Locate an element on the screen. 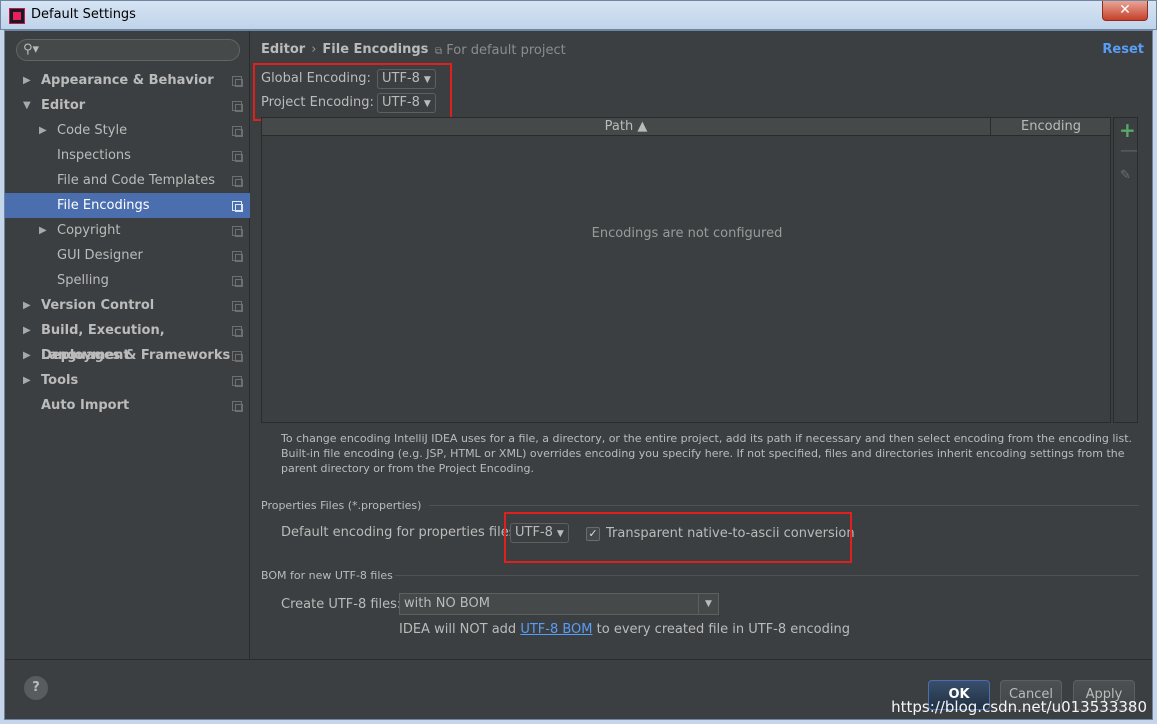 The height and width of the screenshot is (724, 1157). sidebar-item-spelling: Spelling is located at coordinates (127, 280).